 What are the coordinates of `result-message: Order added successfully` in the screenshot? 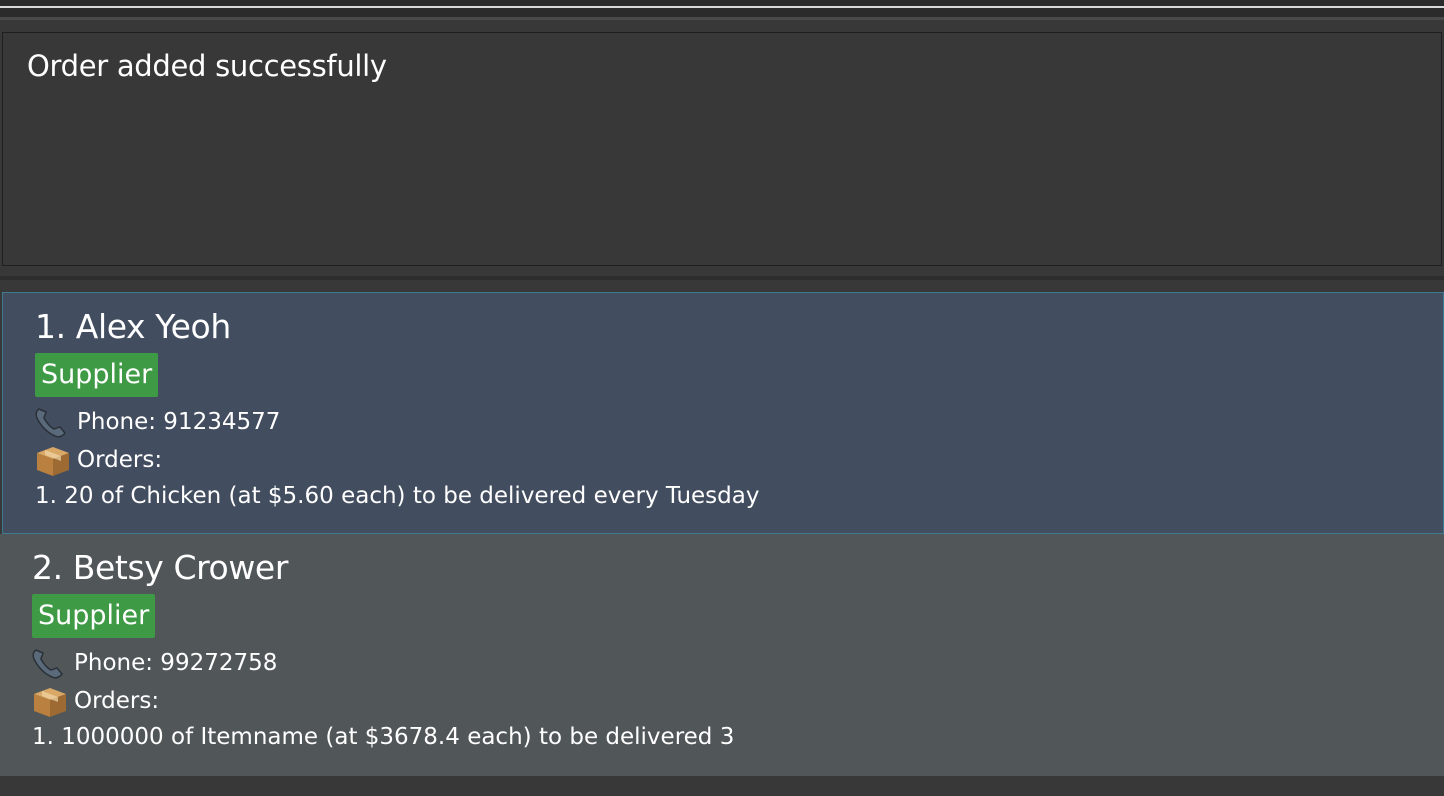 It's located at (207, 66).